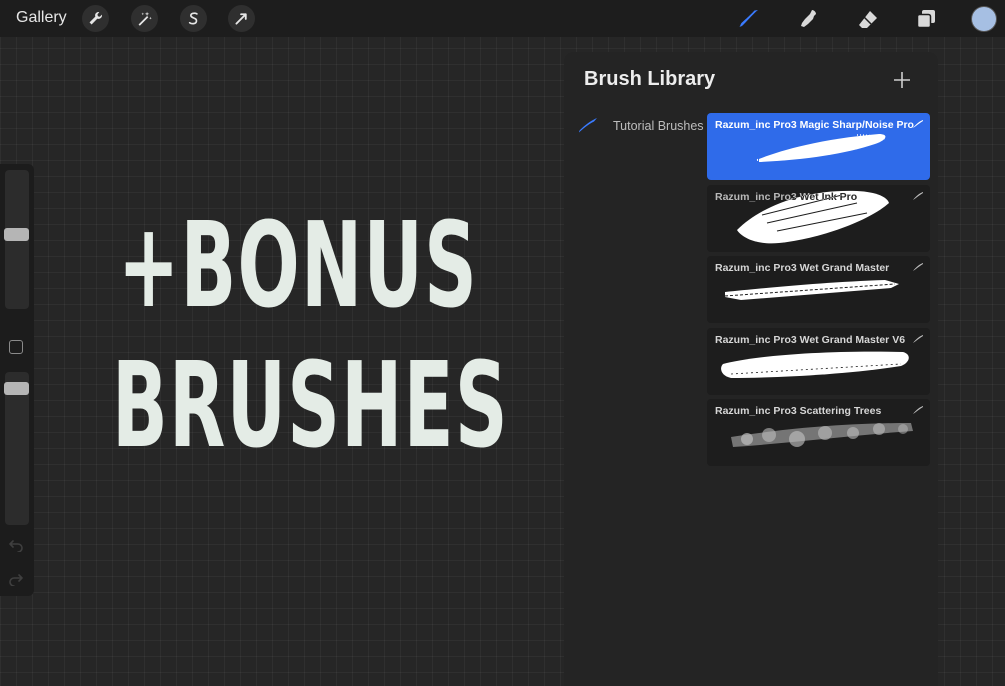  What do you see at coordinates (749, 19) in the screenshot?
I see `brush-icon` at bounding box center [749, 19].